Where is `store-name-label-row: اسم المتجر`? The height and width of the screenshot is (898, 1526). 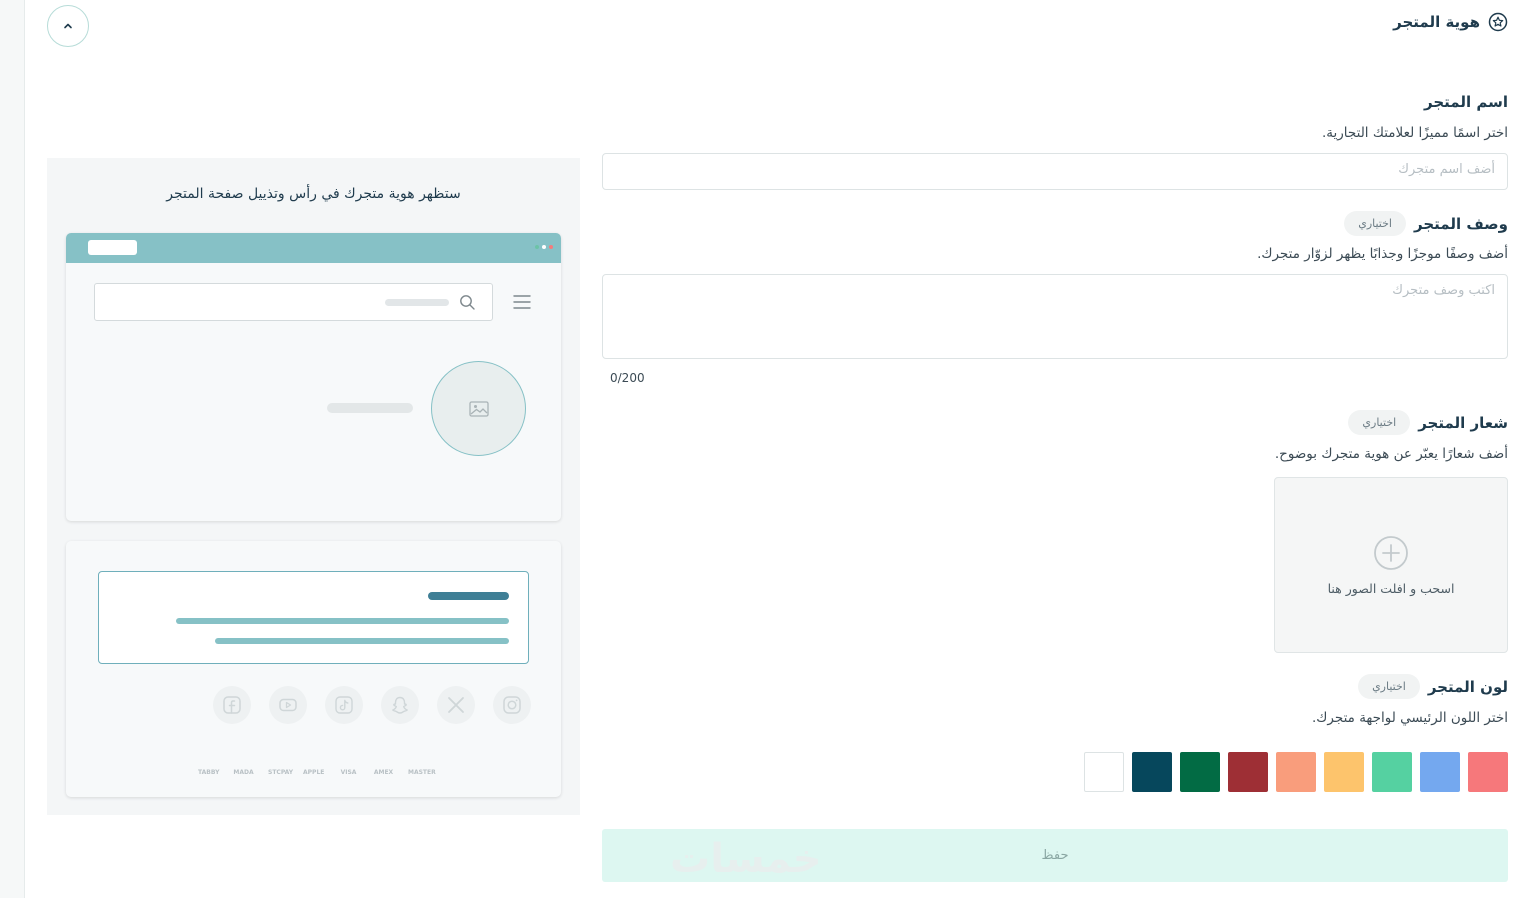
store-name-label-row: اسم المتجر is located at coordinates (1466, 102).